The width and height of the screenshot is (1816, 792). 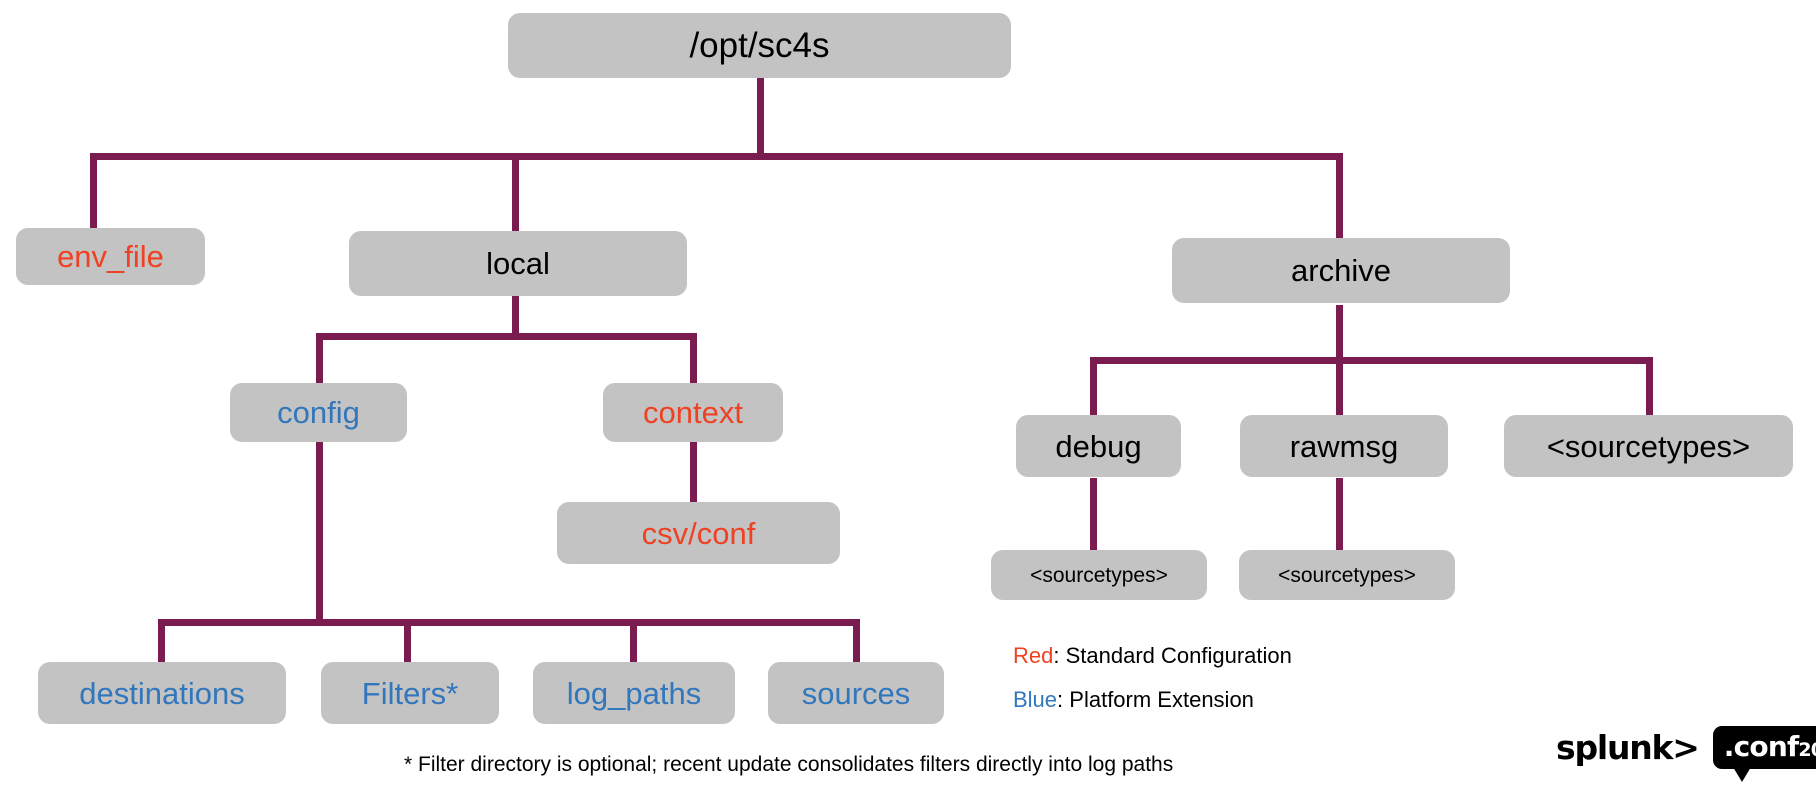 I want to click on connector-to-config, so click(x=319, y=358).